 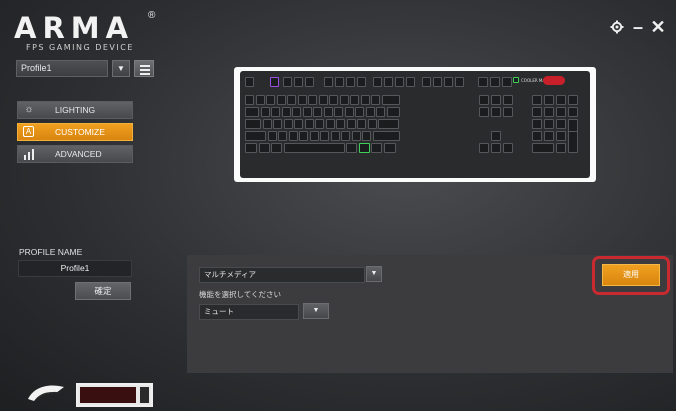 What do you see at coordinates (617, 27) in the screenshot?
I see `gear-icon` at bounding box center [617, 27].